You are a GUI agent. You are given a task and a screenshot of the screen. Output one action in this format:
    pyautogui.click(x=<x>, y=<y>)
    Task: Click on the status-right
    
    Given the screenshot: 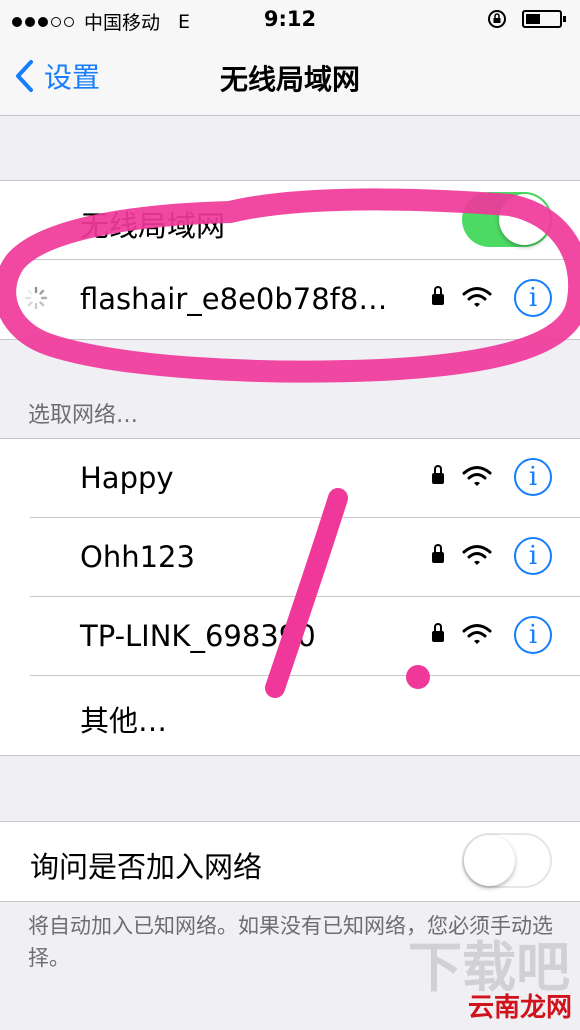 What is the action you would take?
    pyautogui.click(x=526, y=19)
    